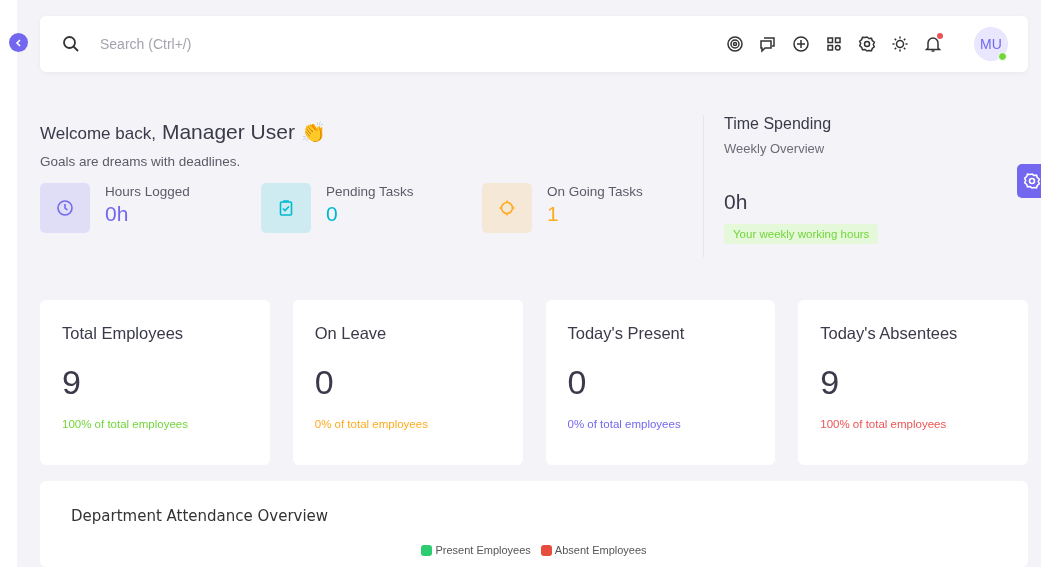  Describe the element at coordinates (483, 550) in the screenshot. I see `legend-label: Present Employees` at that location.